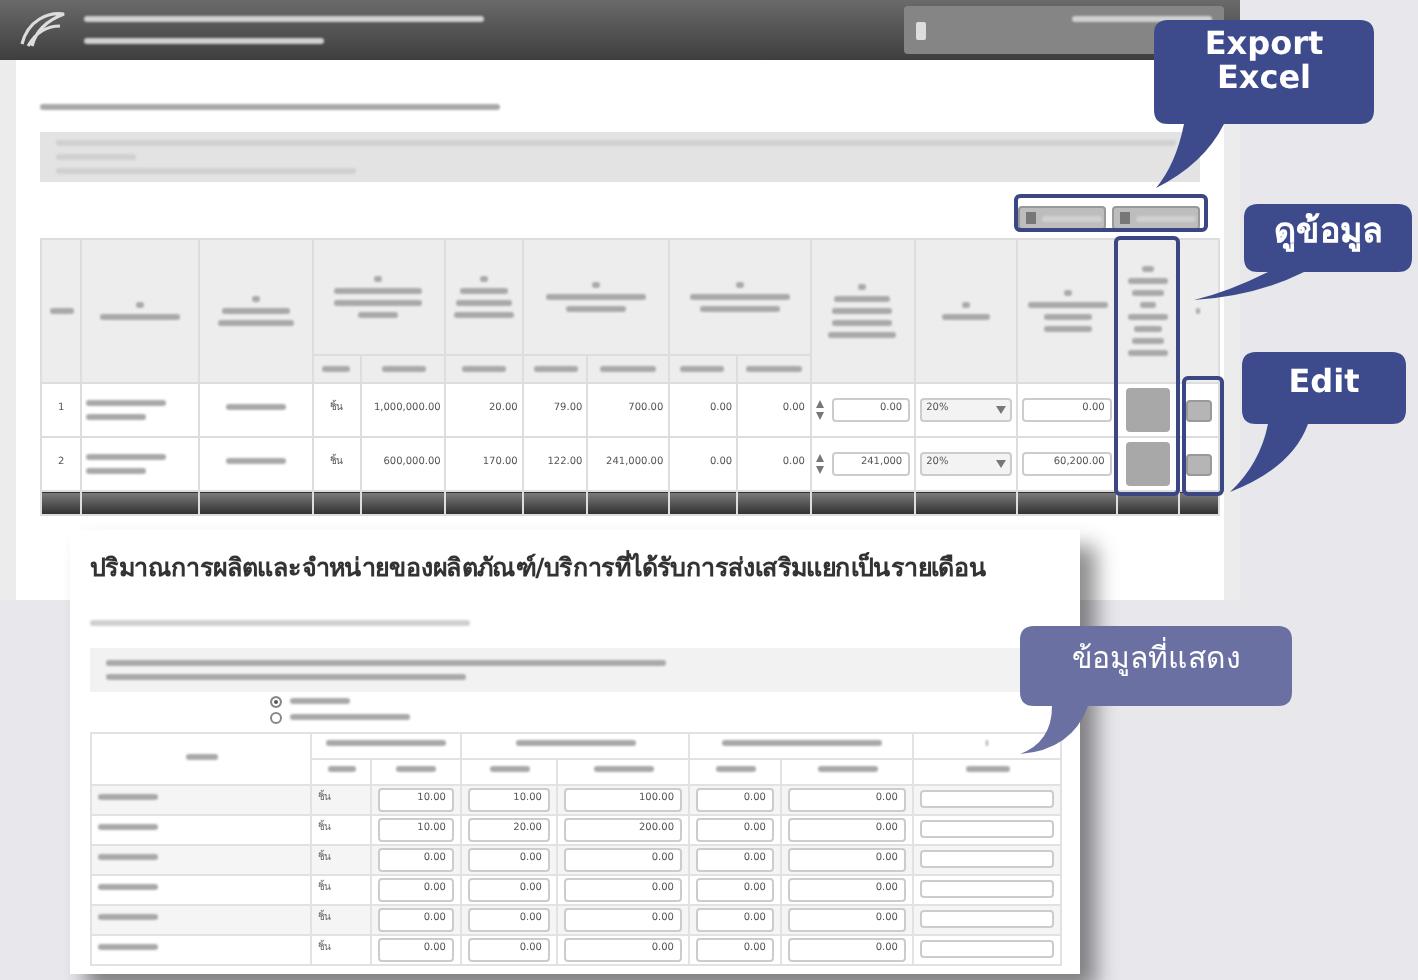 The height and width of the screenshot is (980, 1418). What do you see at coordinates (42, 30) in the screenshot?
I see `swirl-logo-icon` at bounding box center [42, 30].